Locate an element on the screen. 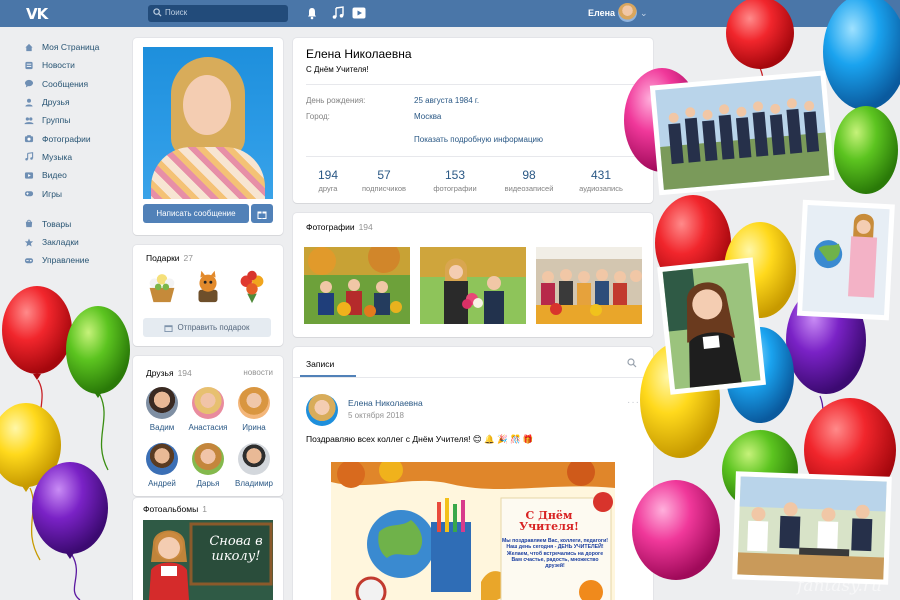 The image size is (900, 600). photo-image is located at coordinates (357, 285).